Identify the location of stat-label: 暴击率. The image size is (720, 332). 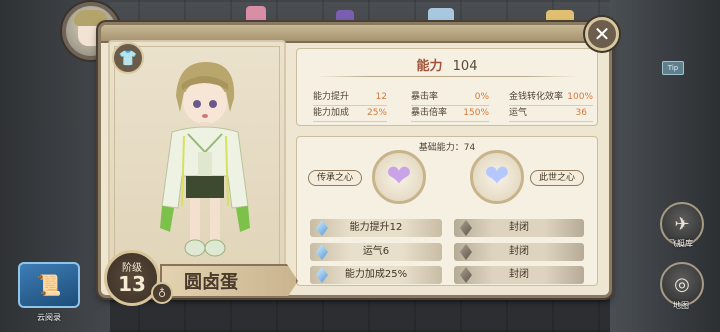
(425, 97).